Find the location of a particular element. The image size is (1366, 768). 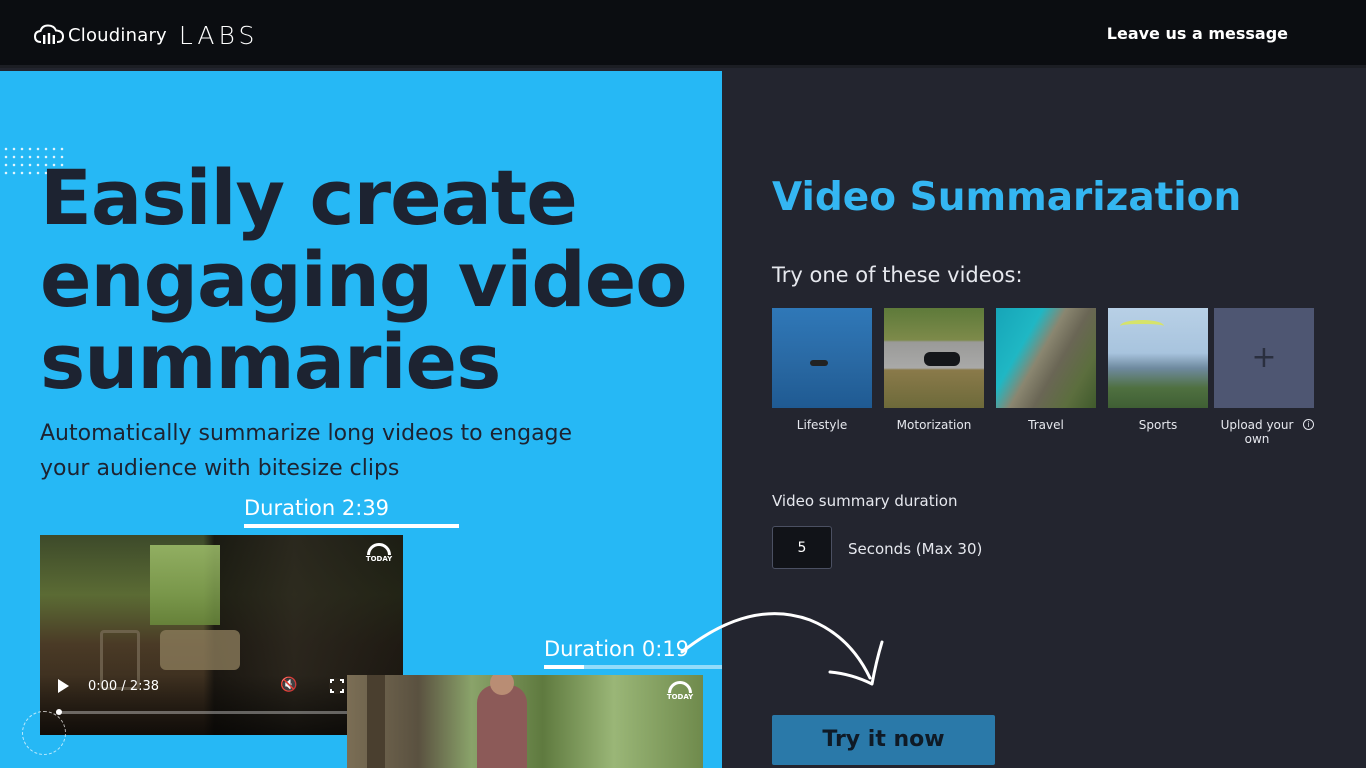

leave-message-link: Leave us a message is located at coordinates (1197, 33).